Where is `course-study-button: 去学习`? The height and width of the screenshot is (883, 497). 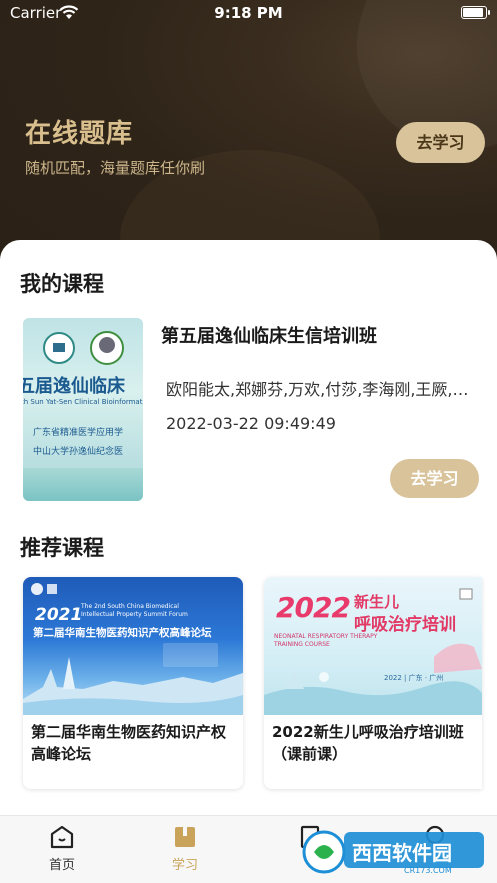
course-study-button: 去学习 is located at coordinates (434, 478).